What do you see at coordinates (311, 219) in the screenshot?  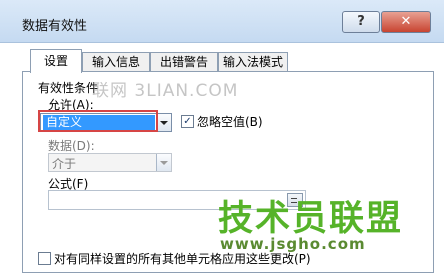 I see `watermark-brand: 技术员联盟` at bounding box center [311, 219].